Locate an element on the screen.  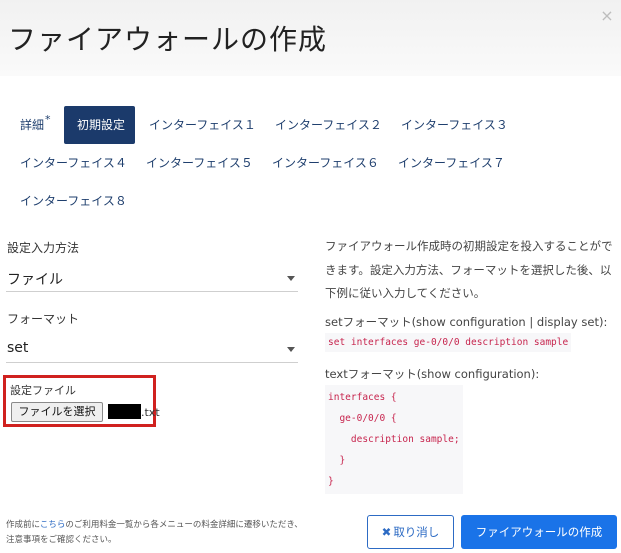
required-marker: * is located at coordinates (48, 119).